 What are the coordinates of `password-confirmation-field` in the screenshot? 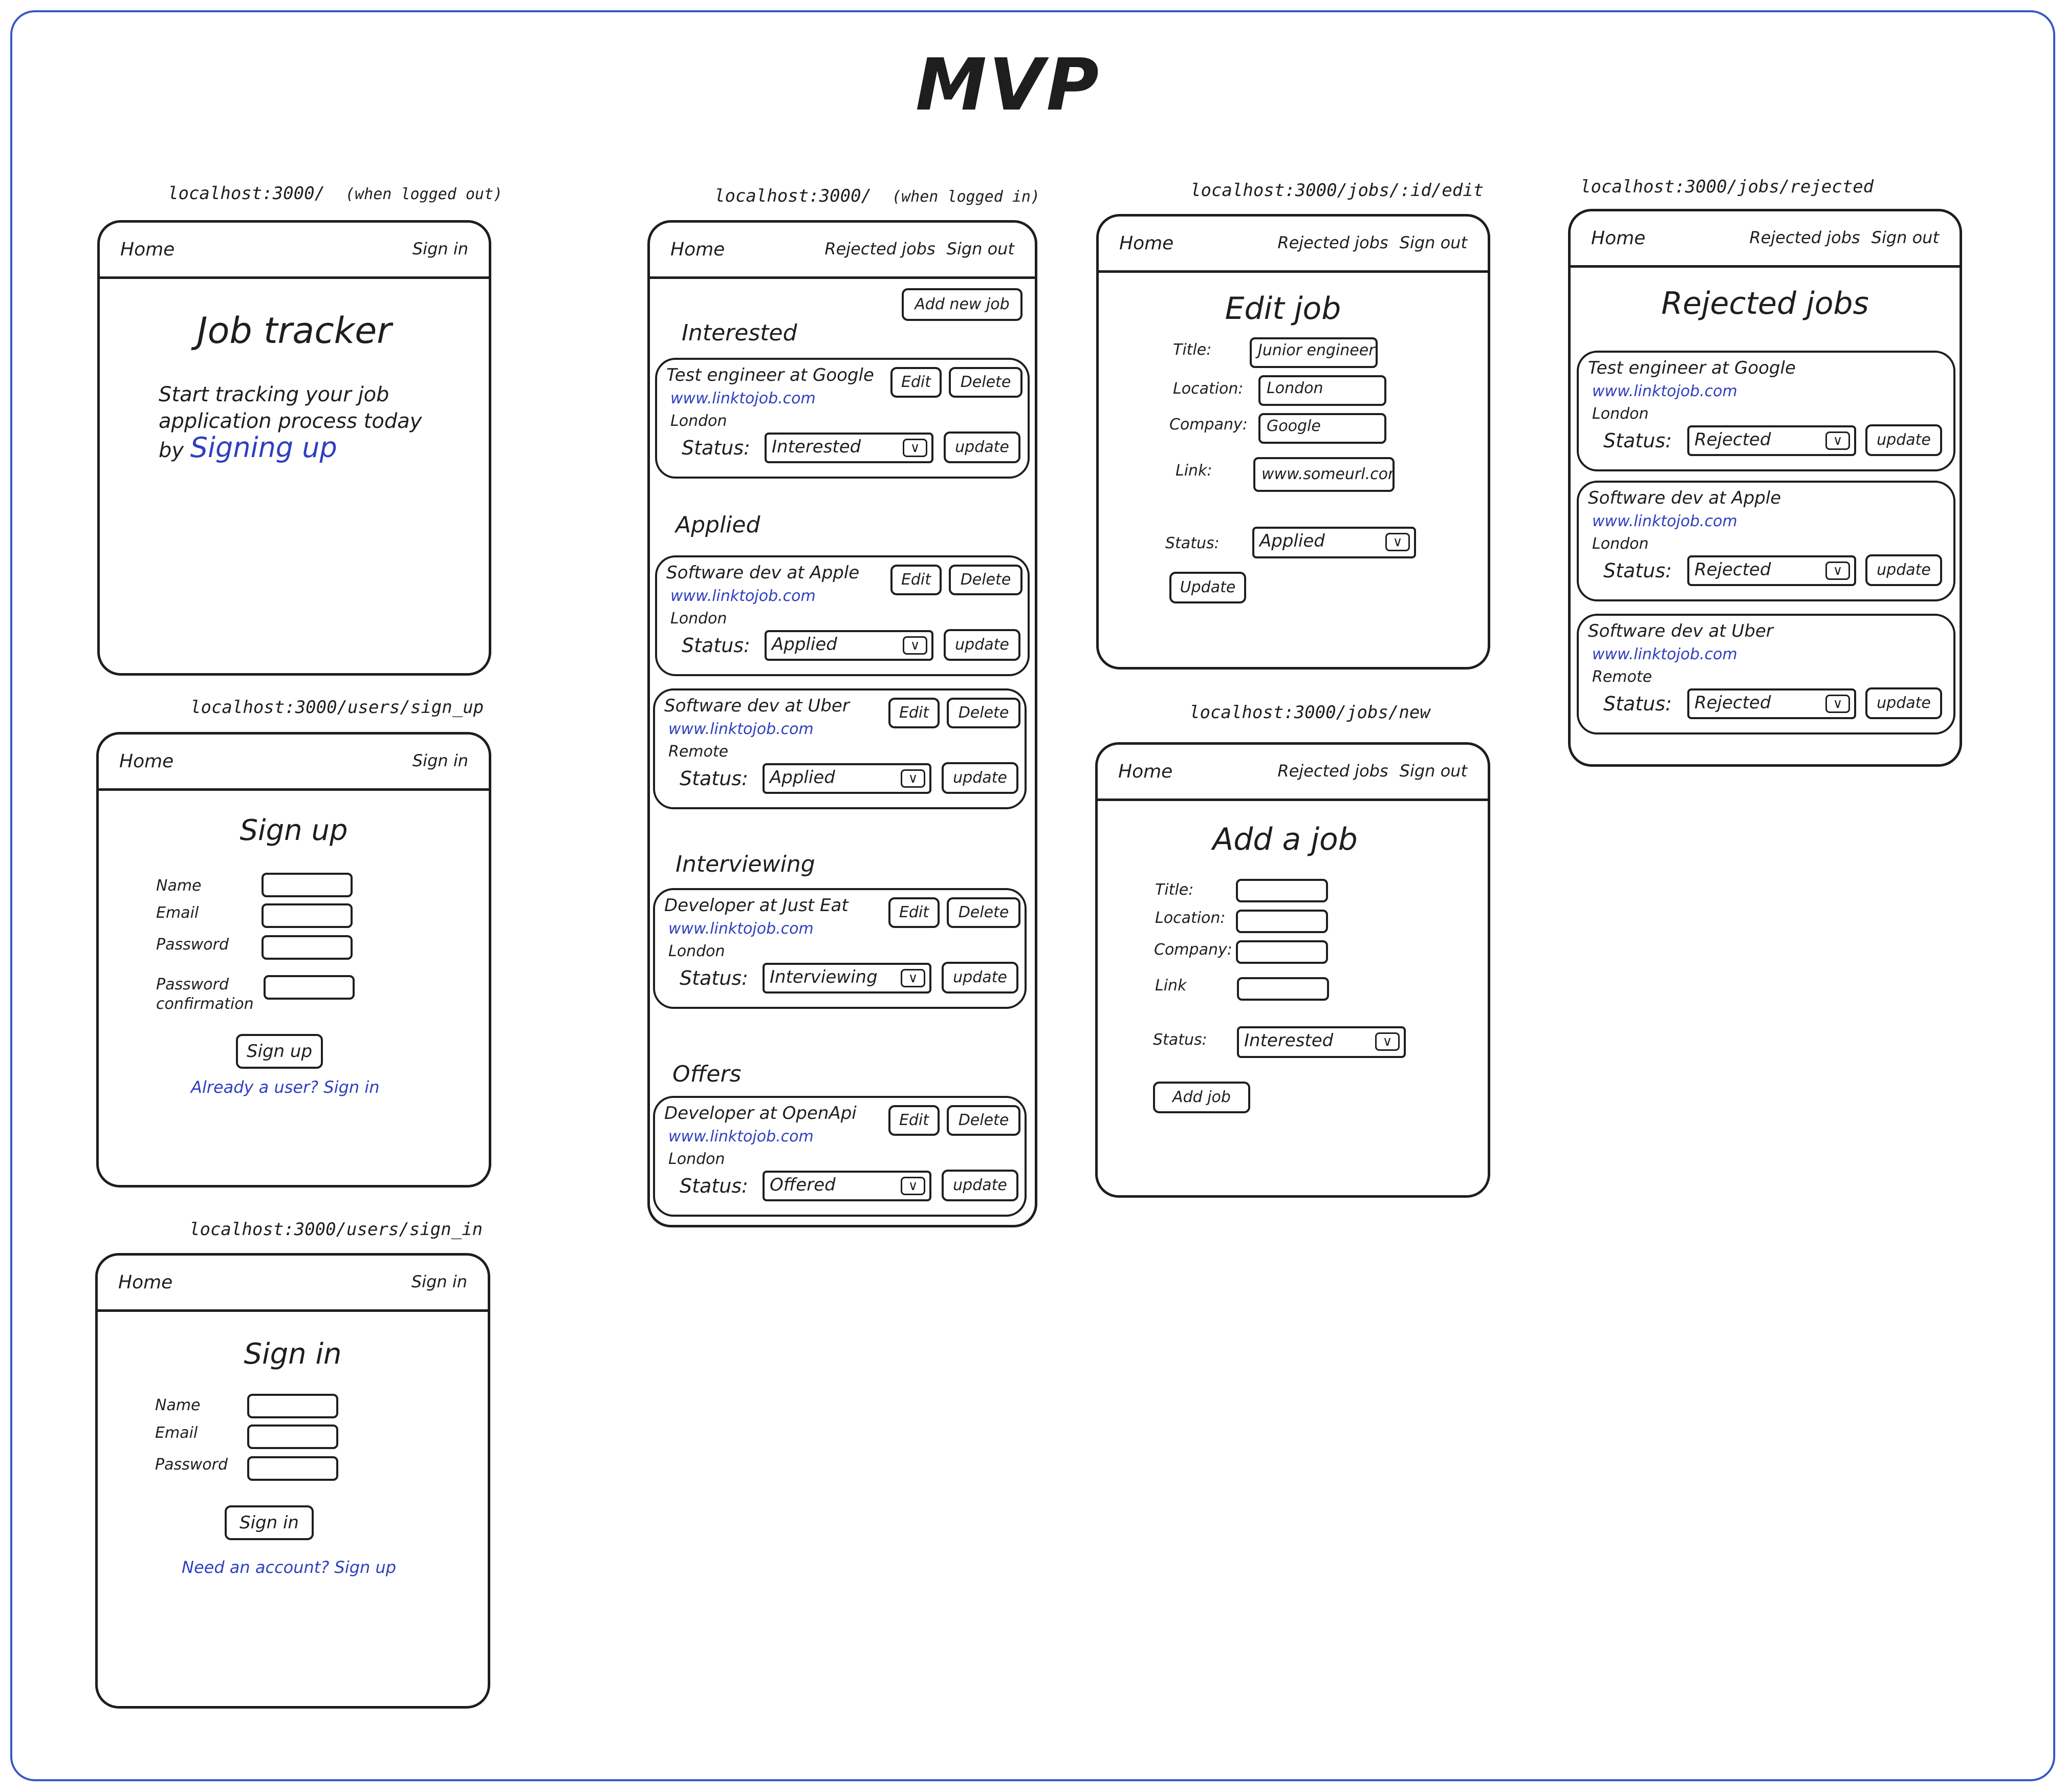 It's located at (309, 988).